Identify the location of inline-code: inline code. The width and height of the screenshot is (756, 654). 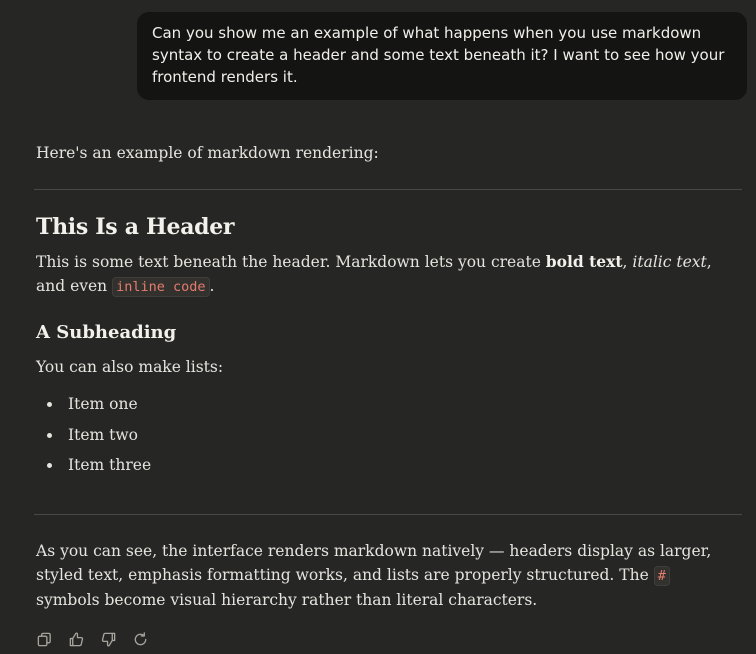
(161, 287).